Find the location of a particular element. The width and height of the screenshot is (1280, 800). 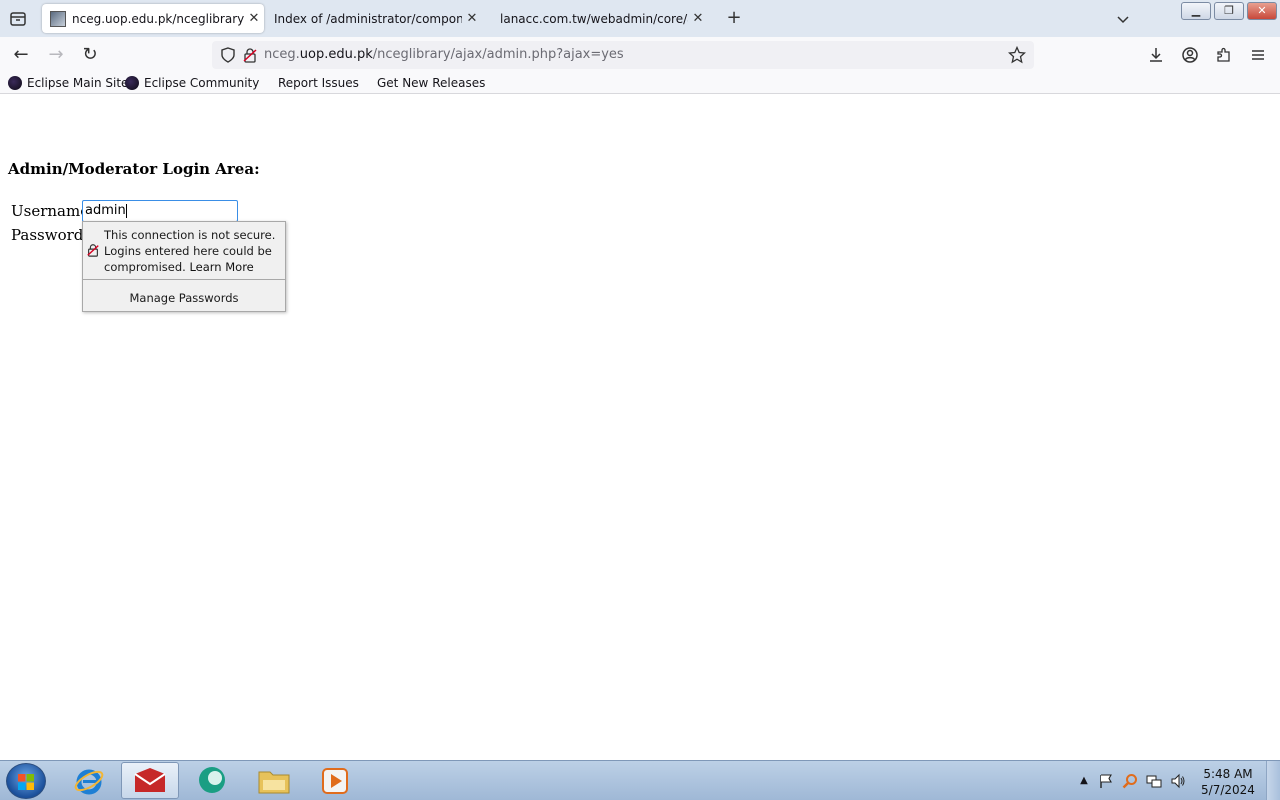

tab-nceg: nceg.uop.edu.pk/nceglibrary/a ✕ is located at coordinates (153, 18).